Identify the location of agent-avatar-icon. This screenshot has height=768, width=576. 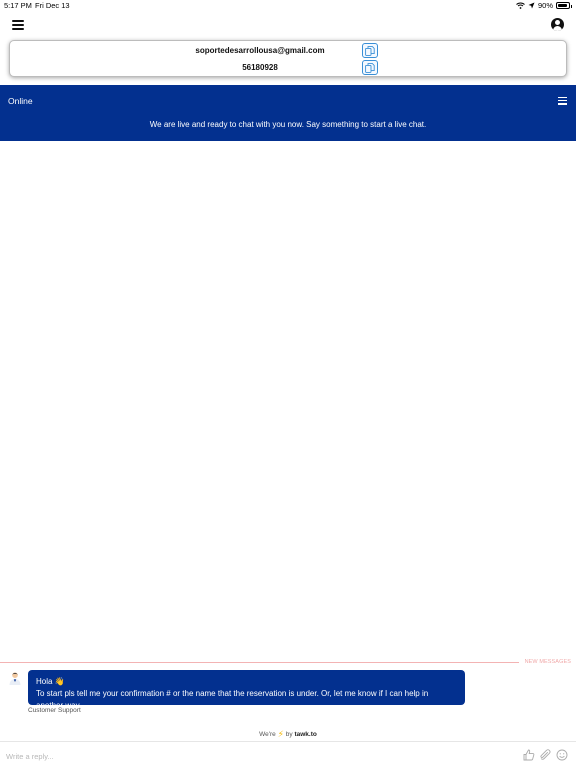
(15, 678).